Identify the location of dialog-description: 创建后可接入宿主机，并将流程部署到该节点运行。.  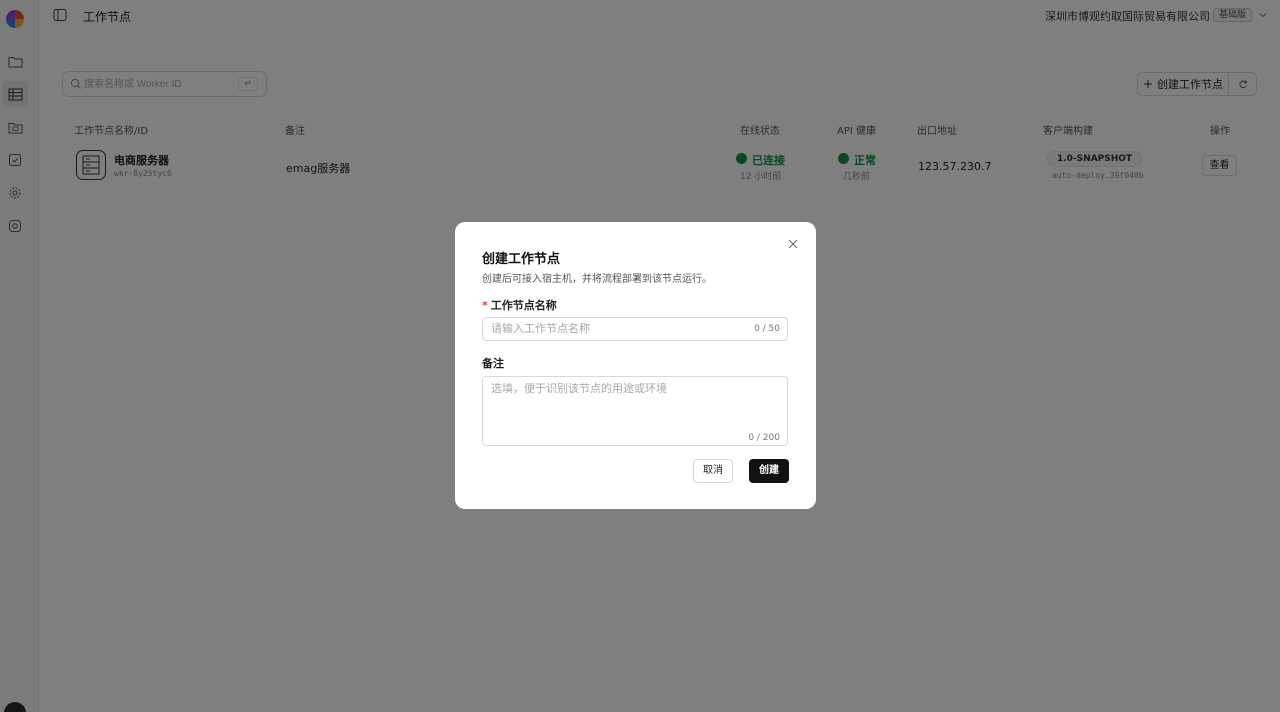
(597, 279).